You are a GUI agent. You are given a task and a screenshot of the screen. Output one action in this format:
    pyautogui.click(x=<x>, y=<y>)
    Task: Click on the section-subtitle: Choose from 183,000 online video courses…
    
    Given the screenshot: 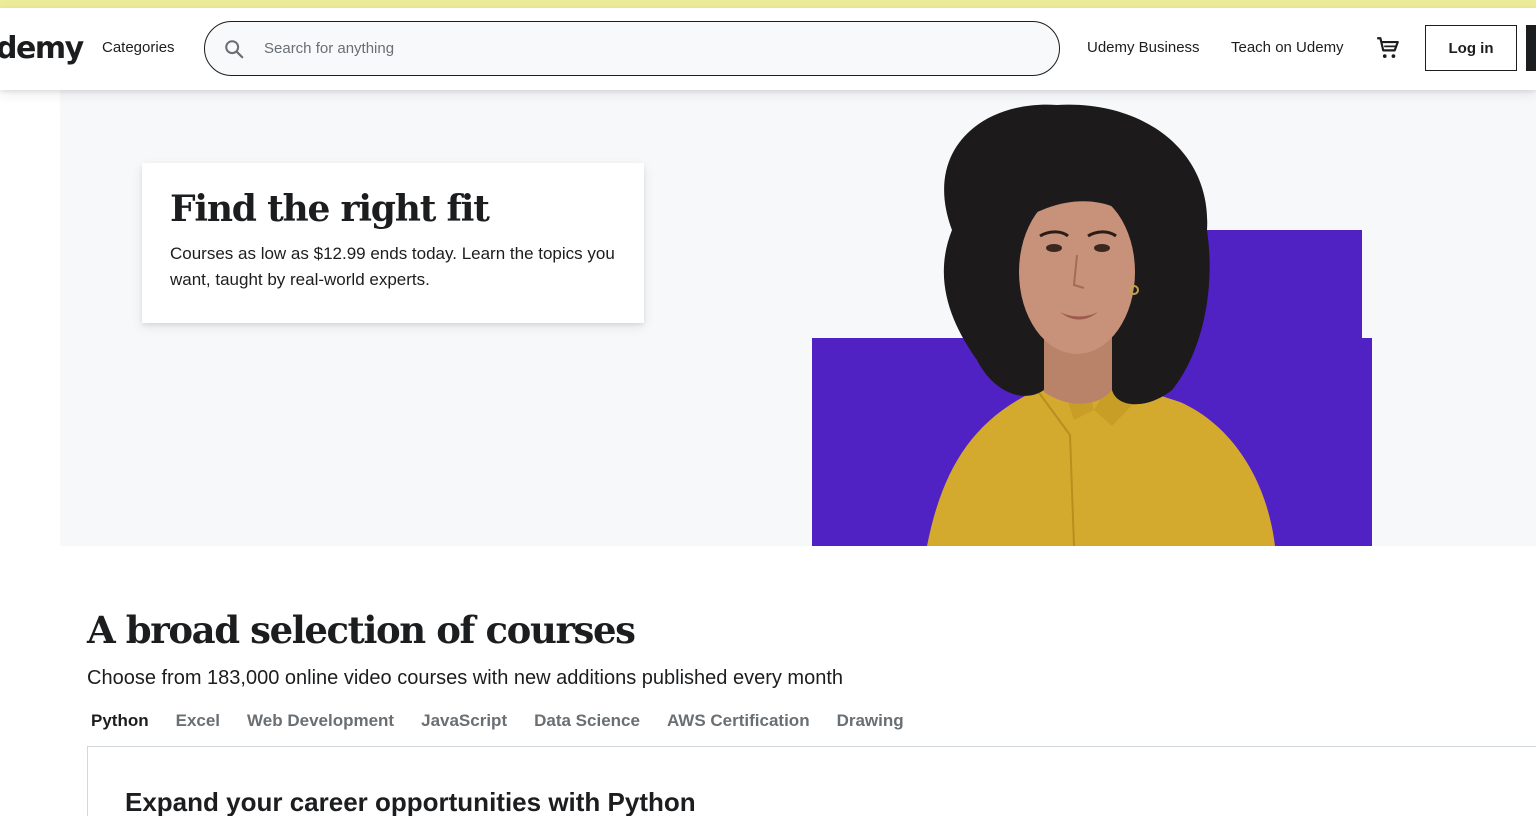 What is the action you would take?
    pyautogui.click(x=465, y=678)
    